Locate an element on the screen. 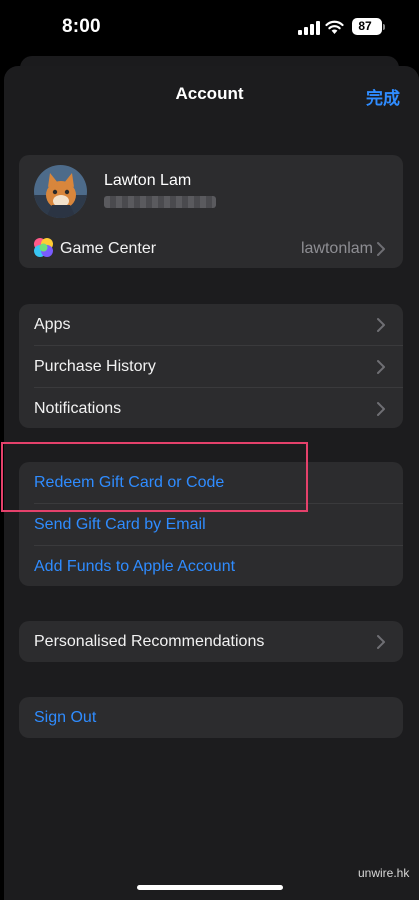  watermark: unwire.hk is located at coordinates (384, 873).